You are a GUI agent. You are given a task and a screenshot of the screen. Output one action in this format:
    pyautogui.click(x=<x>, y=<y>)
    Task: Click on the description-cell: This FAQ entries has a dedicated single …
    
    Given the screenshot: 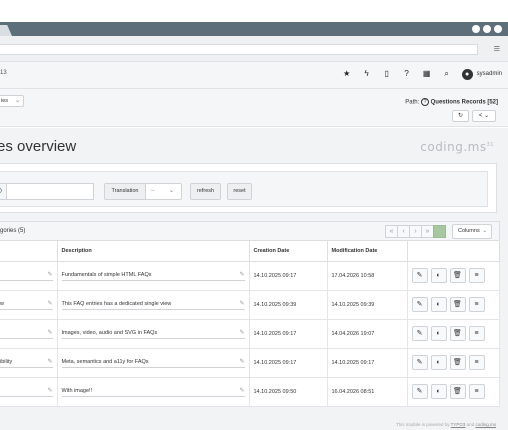 What is the action you would take?
    pyautogui.click(x=153, y=304)
    